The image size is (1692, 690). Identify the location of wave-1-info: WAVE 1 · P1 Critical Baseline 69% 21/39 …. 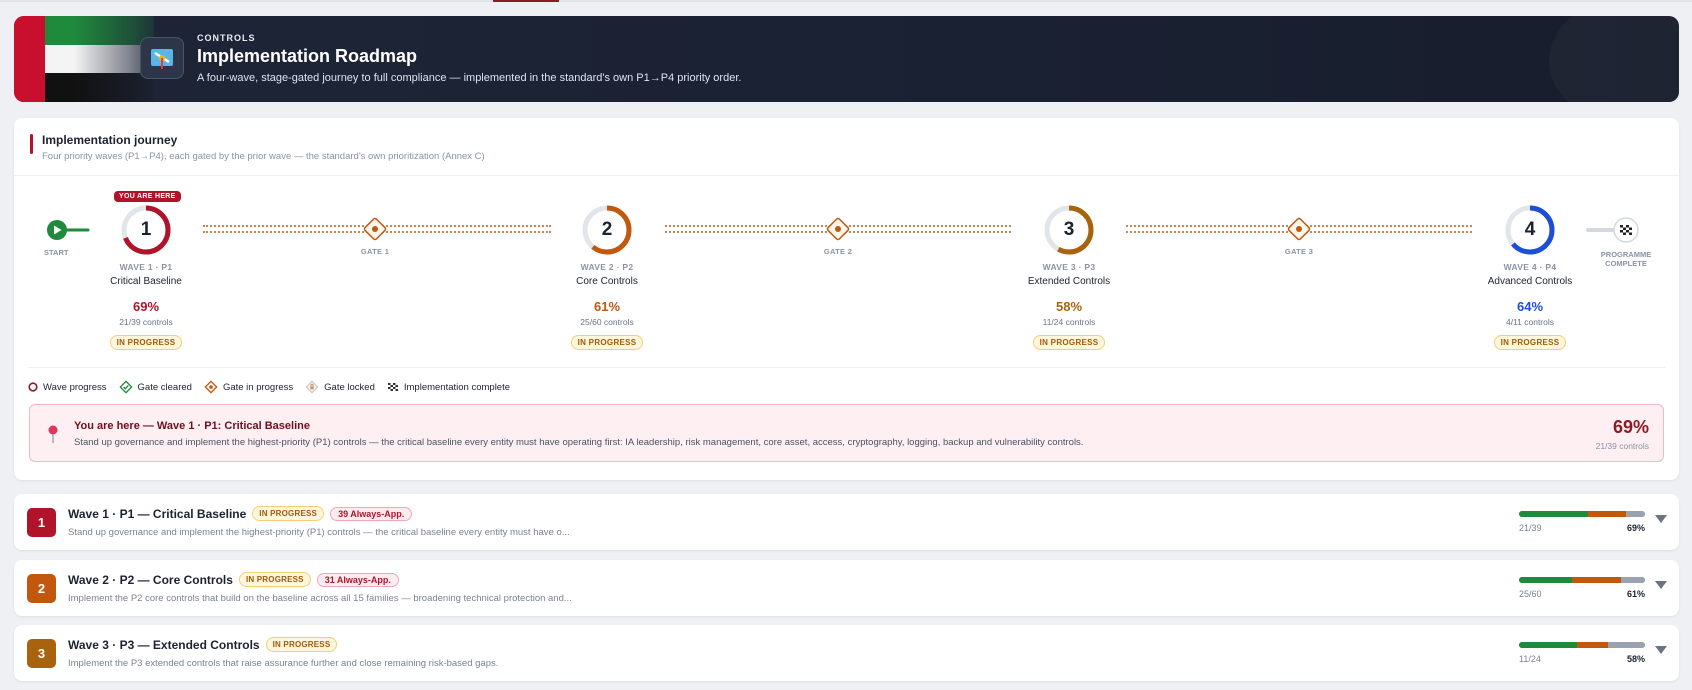
(146, 306).